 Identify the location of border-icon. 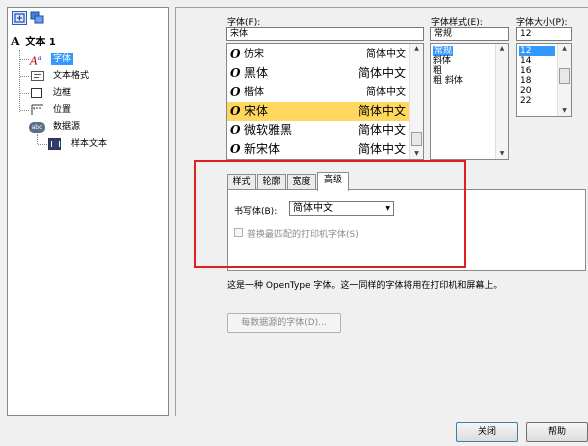
(36, 93).